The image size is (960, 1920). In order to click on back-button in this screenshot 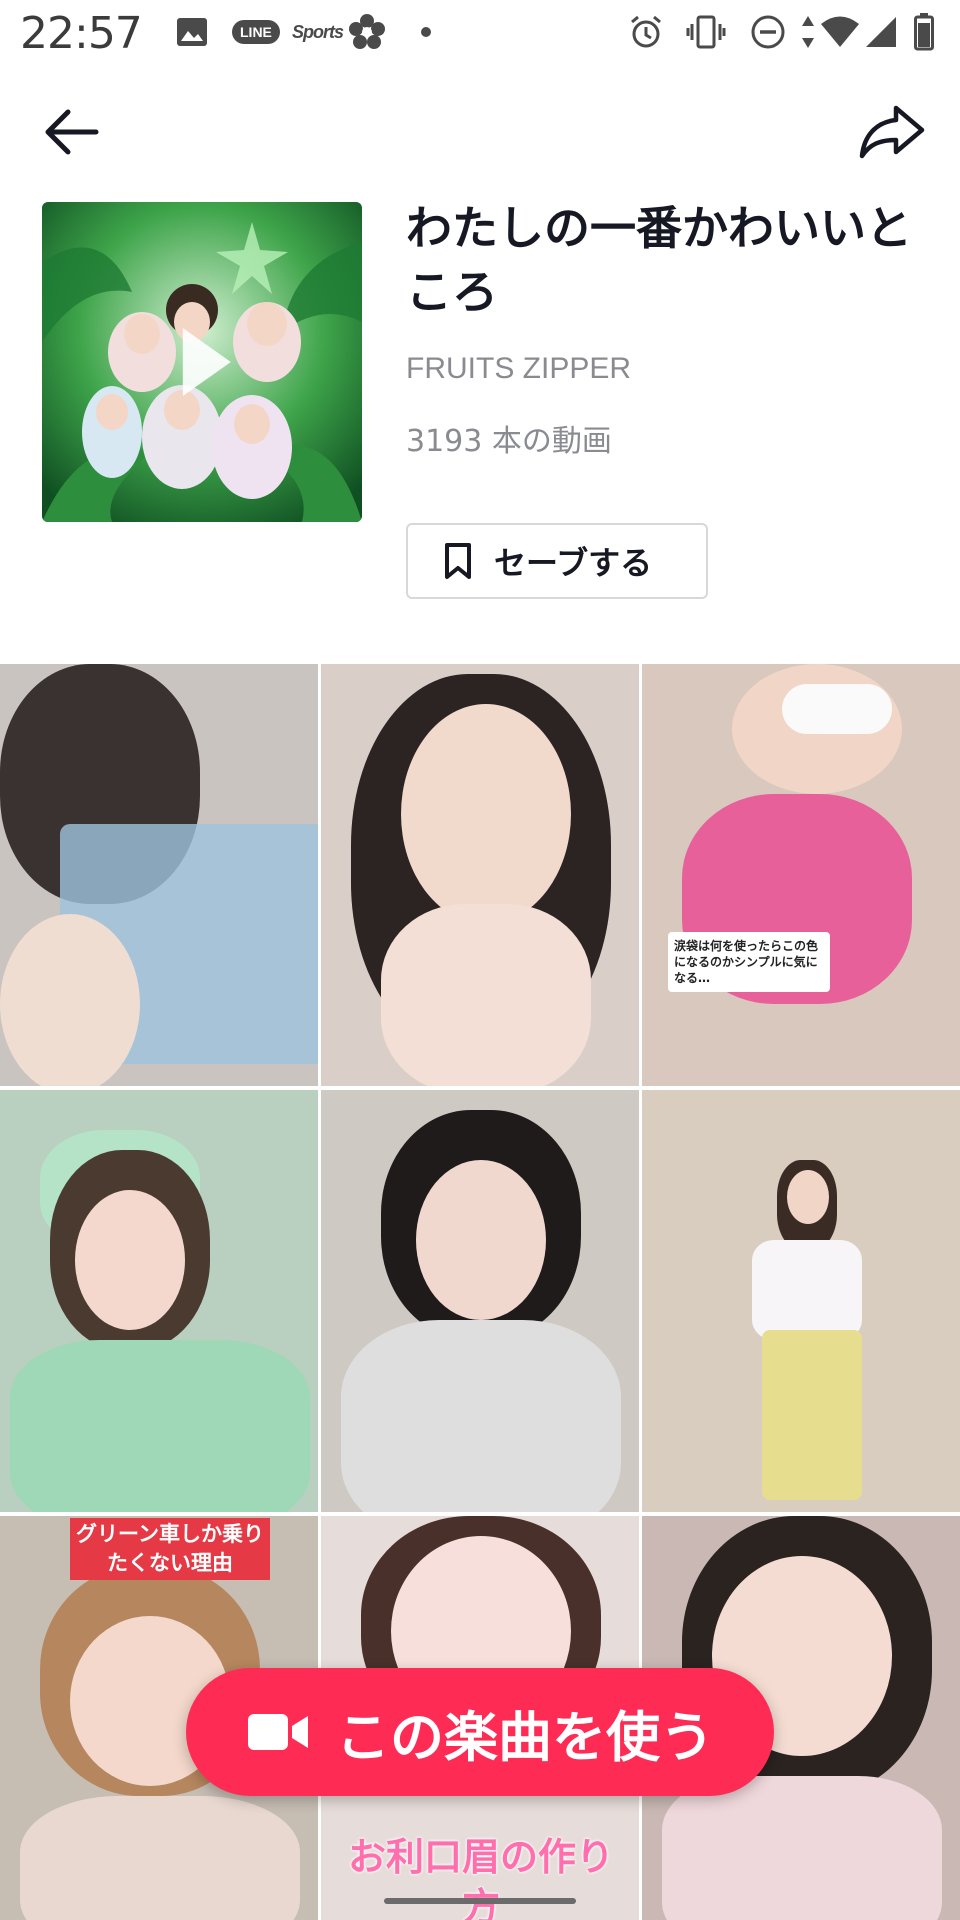, I will do `click(72, 132)`.